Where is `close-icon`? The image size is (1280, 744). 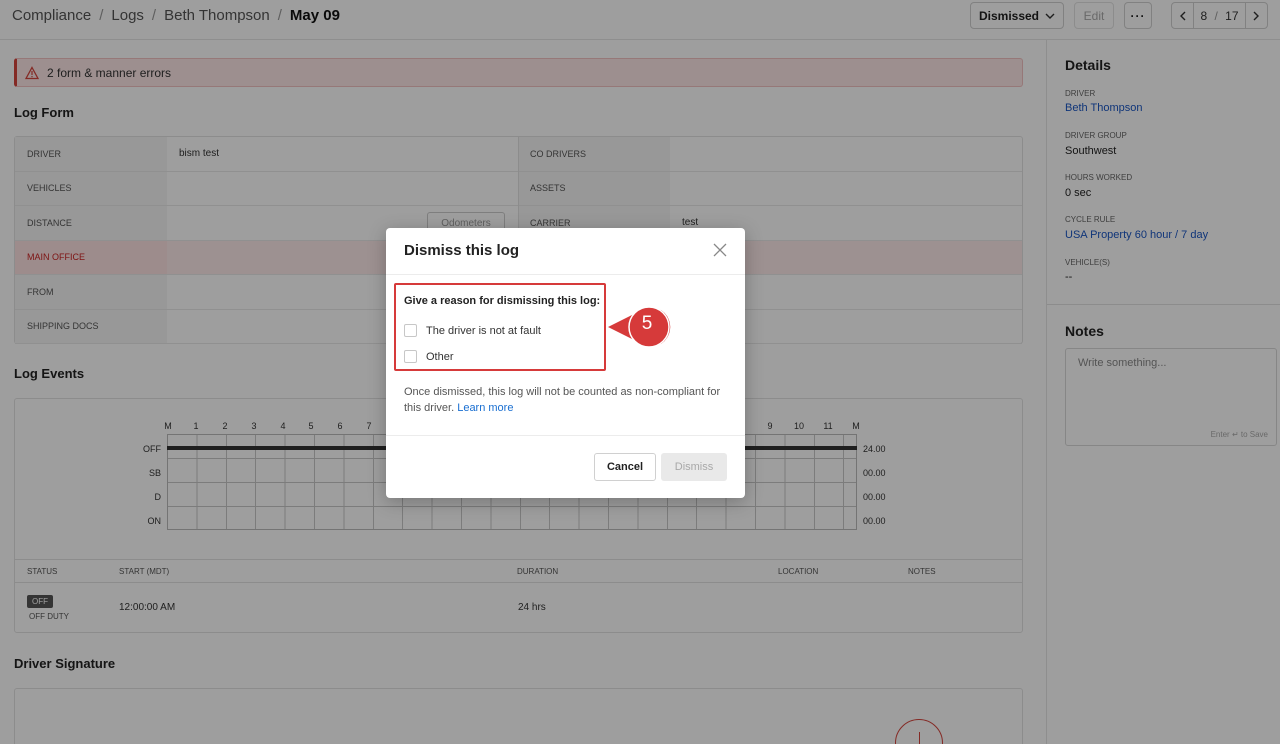 close-icon is located at coordinates (720, 250).